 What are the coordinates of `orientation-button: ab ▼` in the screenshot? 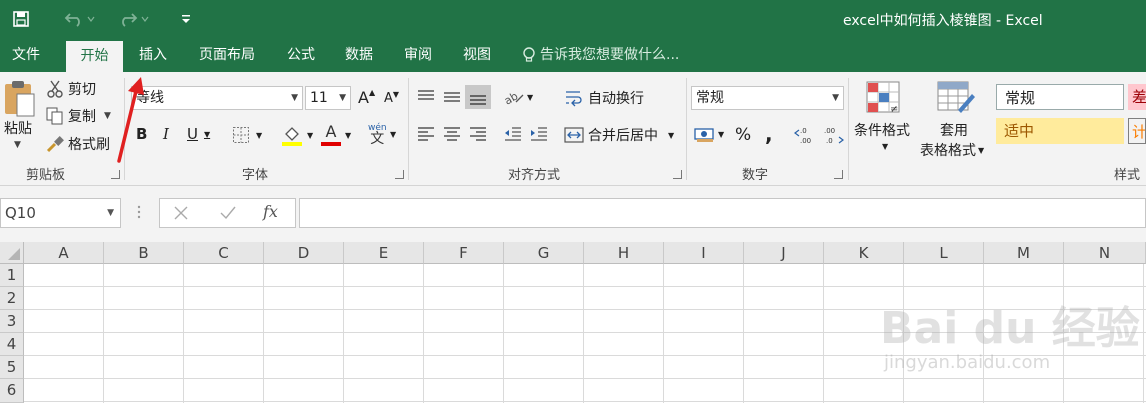 It's located at (518, 97).